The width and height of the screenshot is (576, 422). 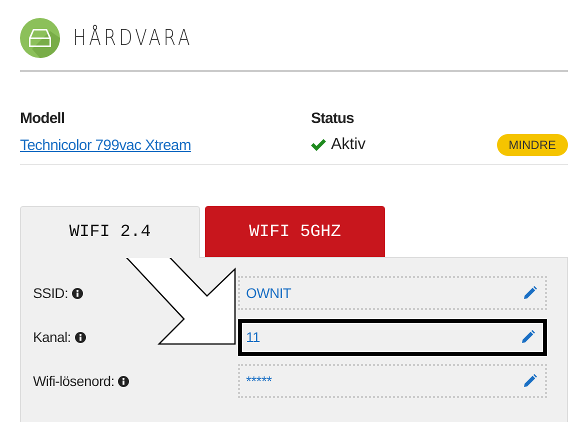 I want to click on input-field: OWNIT, so click(x=392, y=293).